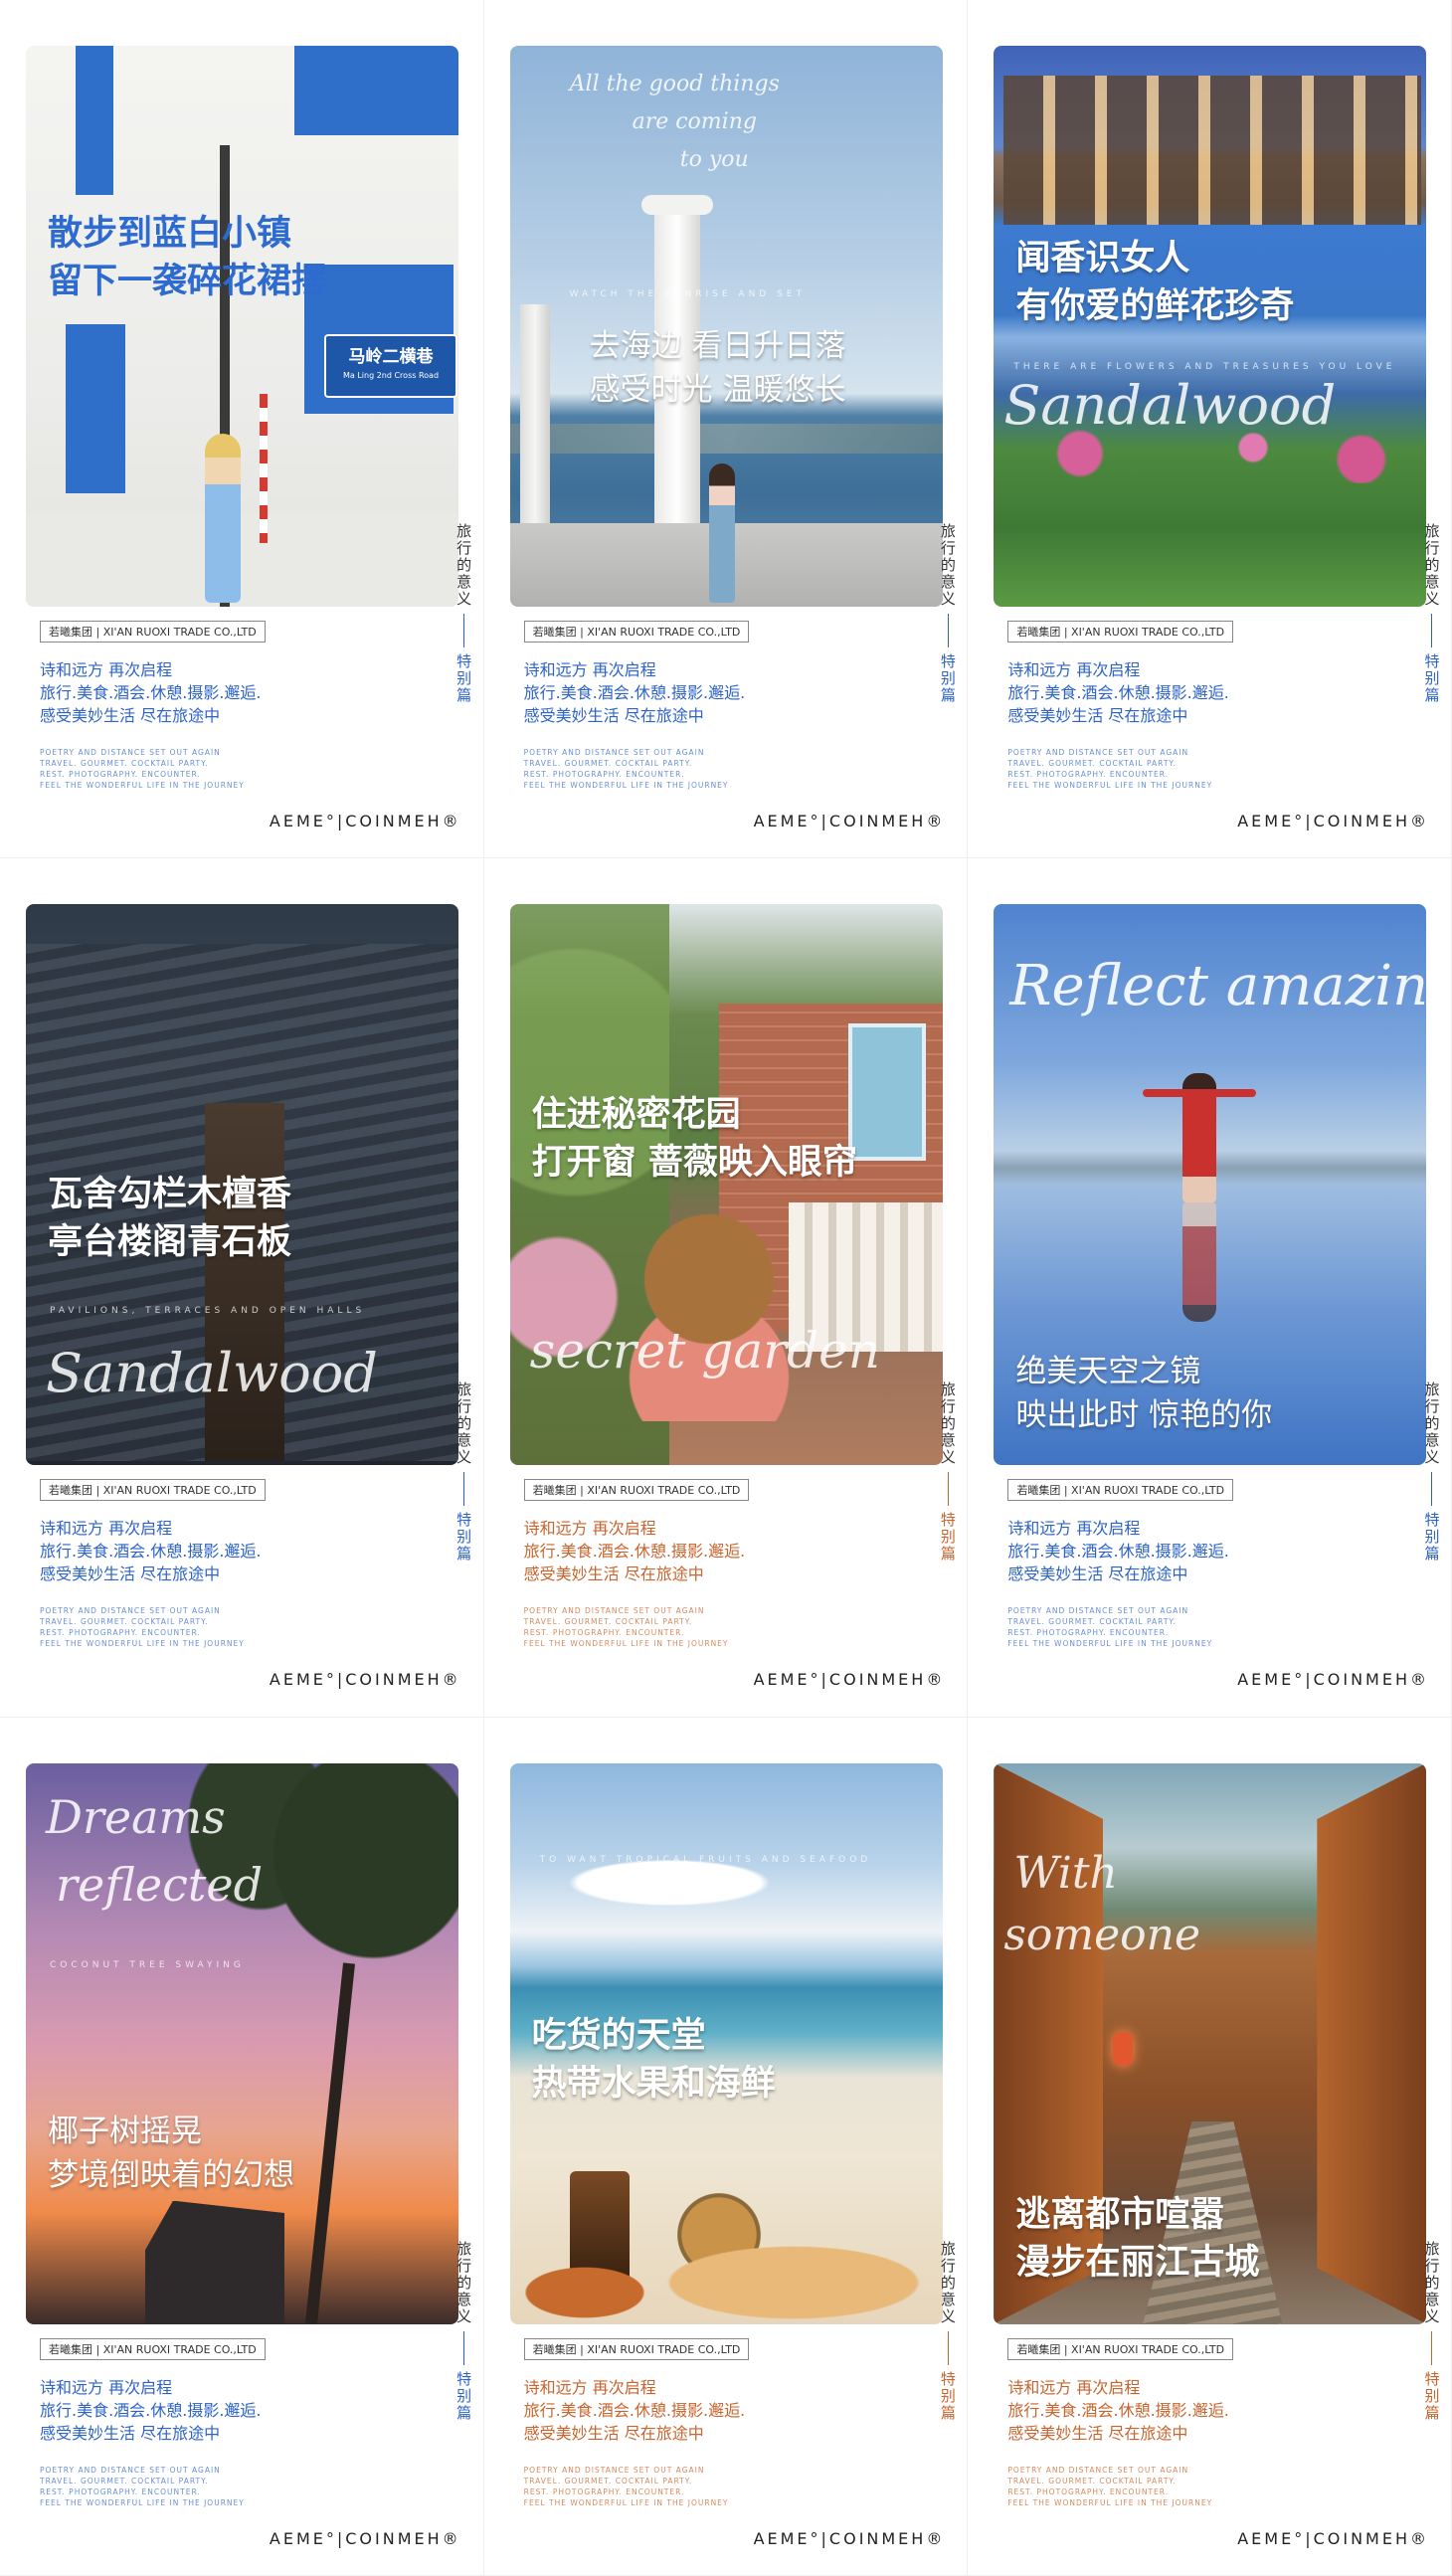  What do you see at coordinates (1155, 282) in the screenshot?
I see `headline: 闻香识女人 有你爱的鲜花珍奇` at bounding box center [1155, 282].